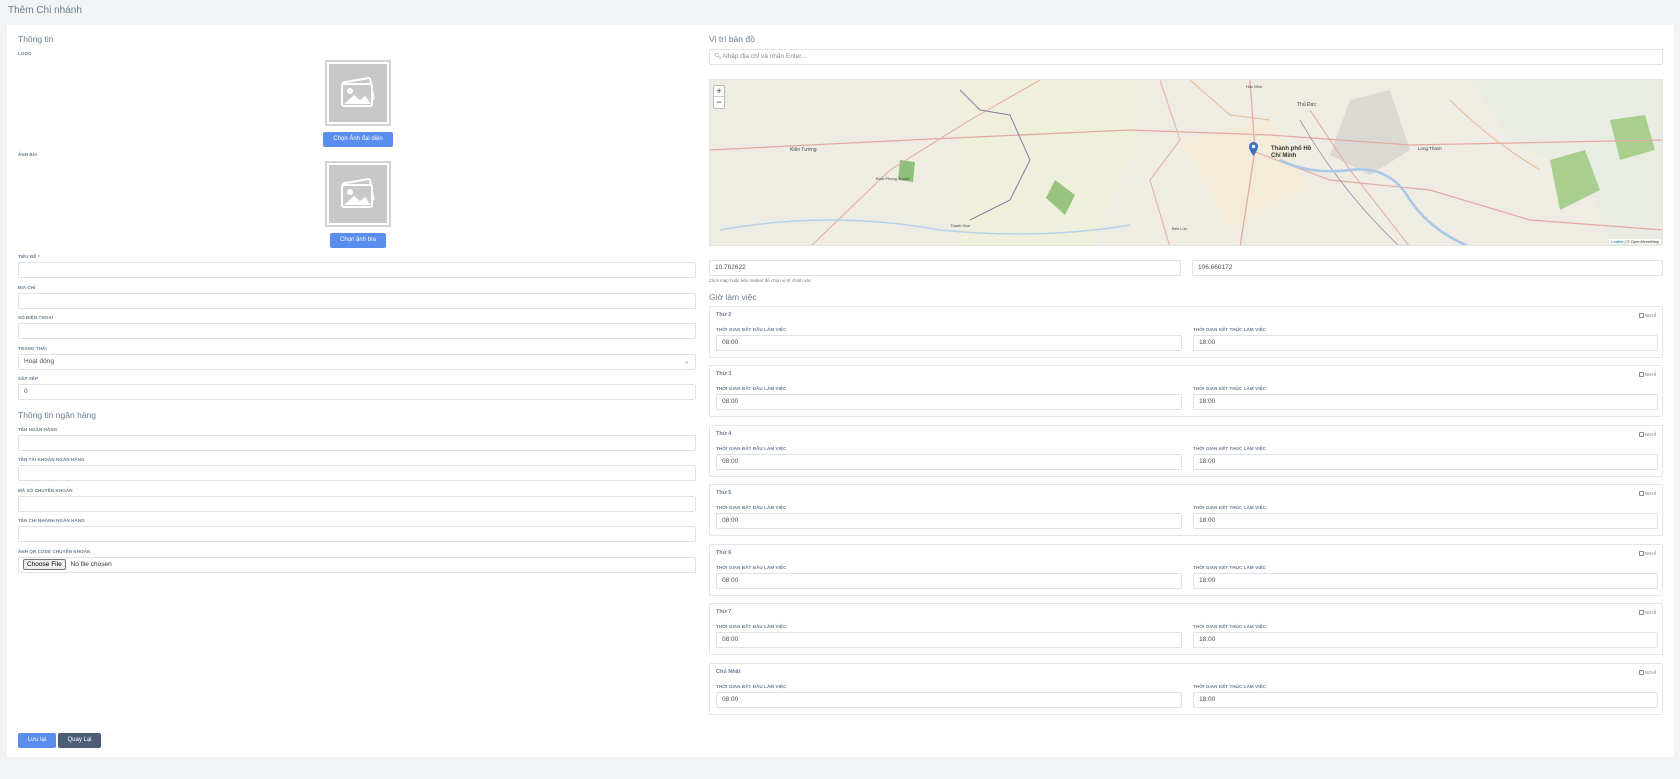  What do you see at coordinates (945, 268) in the screenshot?
I see `latitude-input: 10.762622` at bounding box center [945, 268].